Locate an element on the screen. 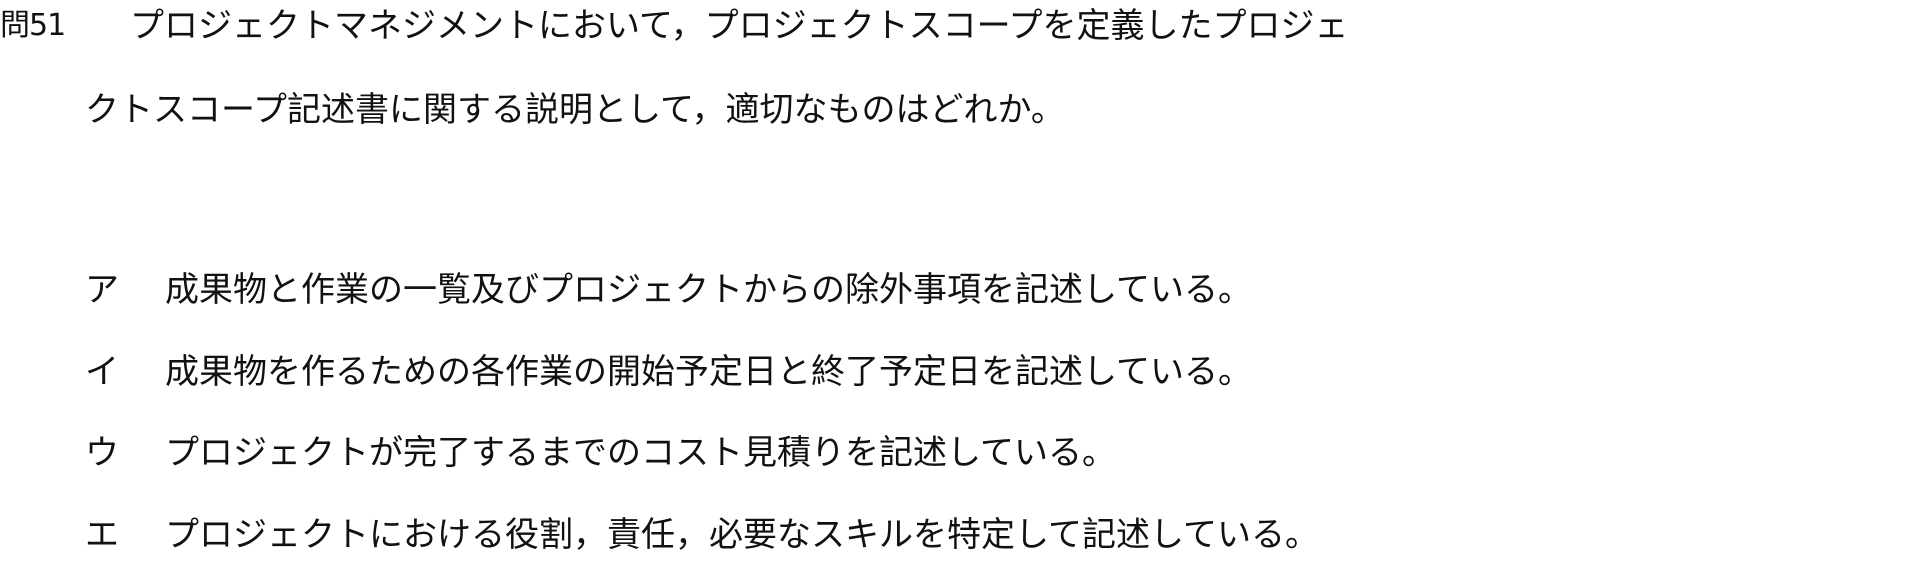 This screenshot has width=1923, height=581. question-text-line2: クトスコープ記述書に関する説明として，適切なものはどれか。 is located at coordinates (575, 110).